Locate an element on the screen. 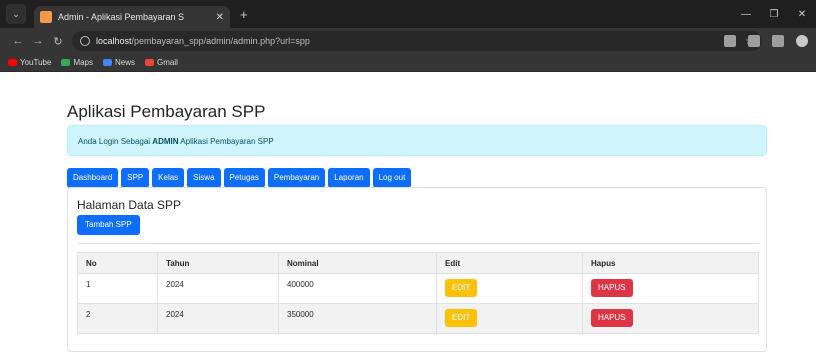 The height and width of the screenshot is (352, 816). table-row: 2 2024 350000 EDIT HAPUS is located at coordinates (418, 318).